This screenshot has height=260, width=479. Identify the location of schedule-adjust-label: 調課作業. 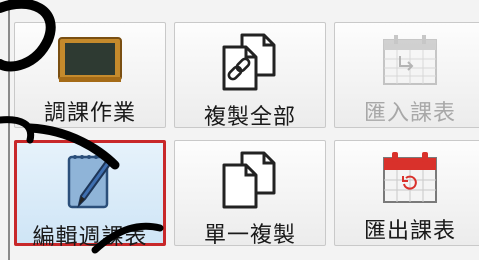
(89, 113).